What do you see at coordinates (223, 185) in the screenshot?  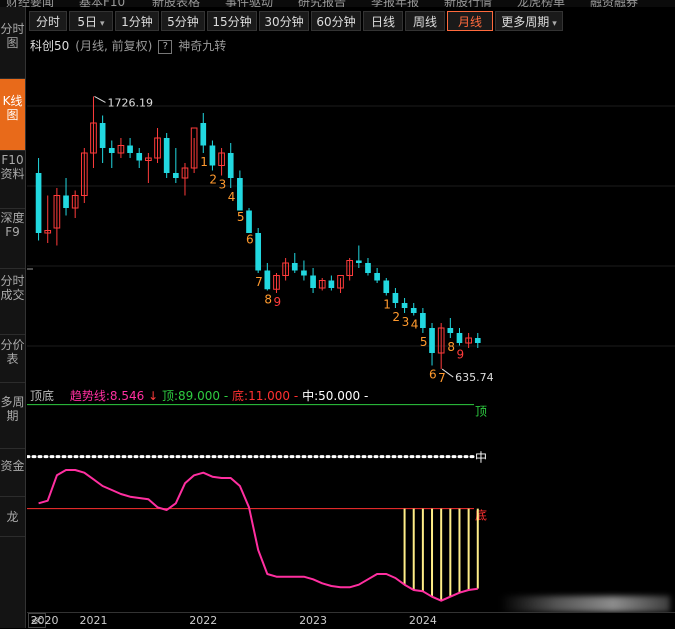 I see `nine-turn-label: 3` at bounding box center [223, 185].